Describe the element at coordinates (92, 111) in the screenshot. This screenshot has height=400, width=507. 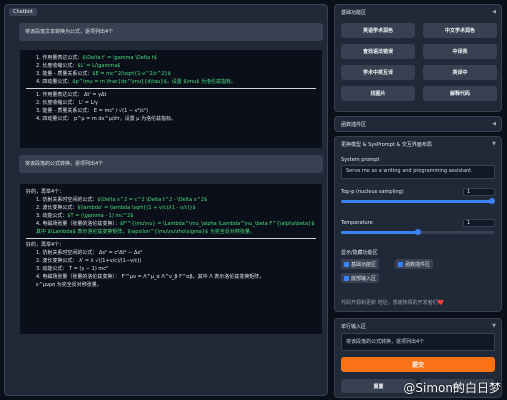
I see `rendered-formula-line: 3. 能量 - 质量关系公式： E = mc² / √(1 − v²/c²)` at that location.